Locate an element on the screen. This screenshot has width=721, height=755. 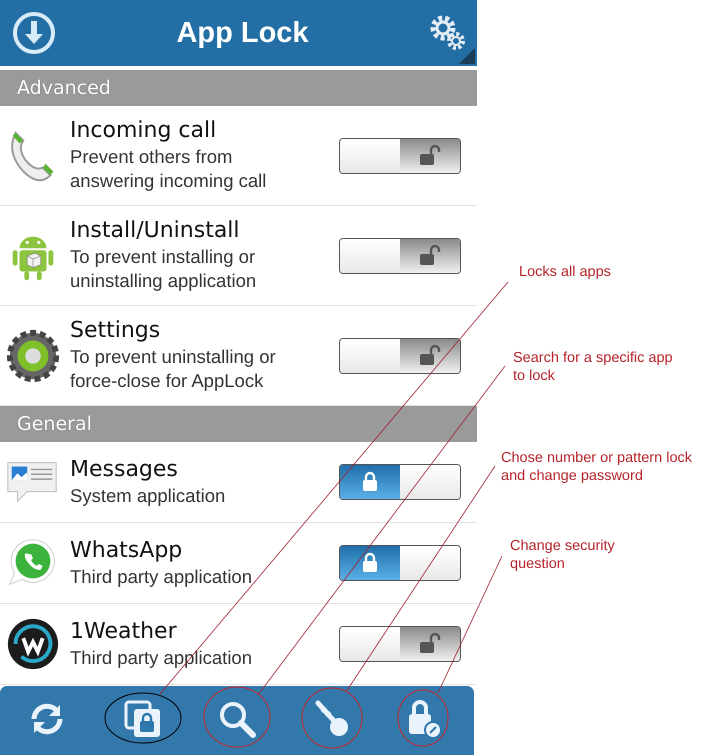
settings-icon is located at coordinates (448, 33).